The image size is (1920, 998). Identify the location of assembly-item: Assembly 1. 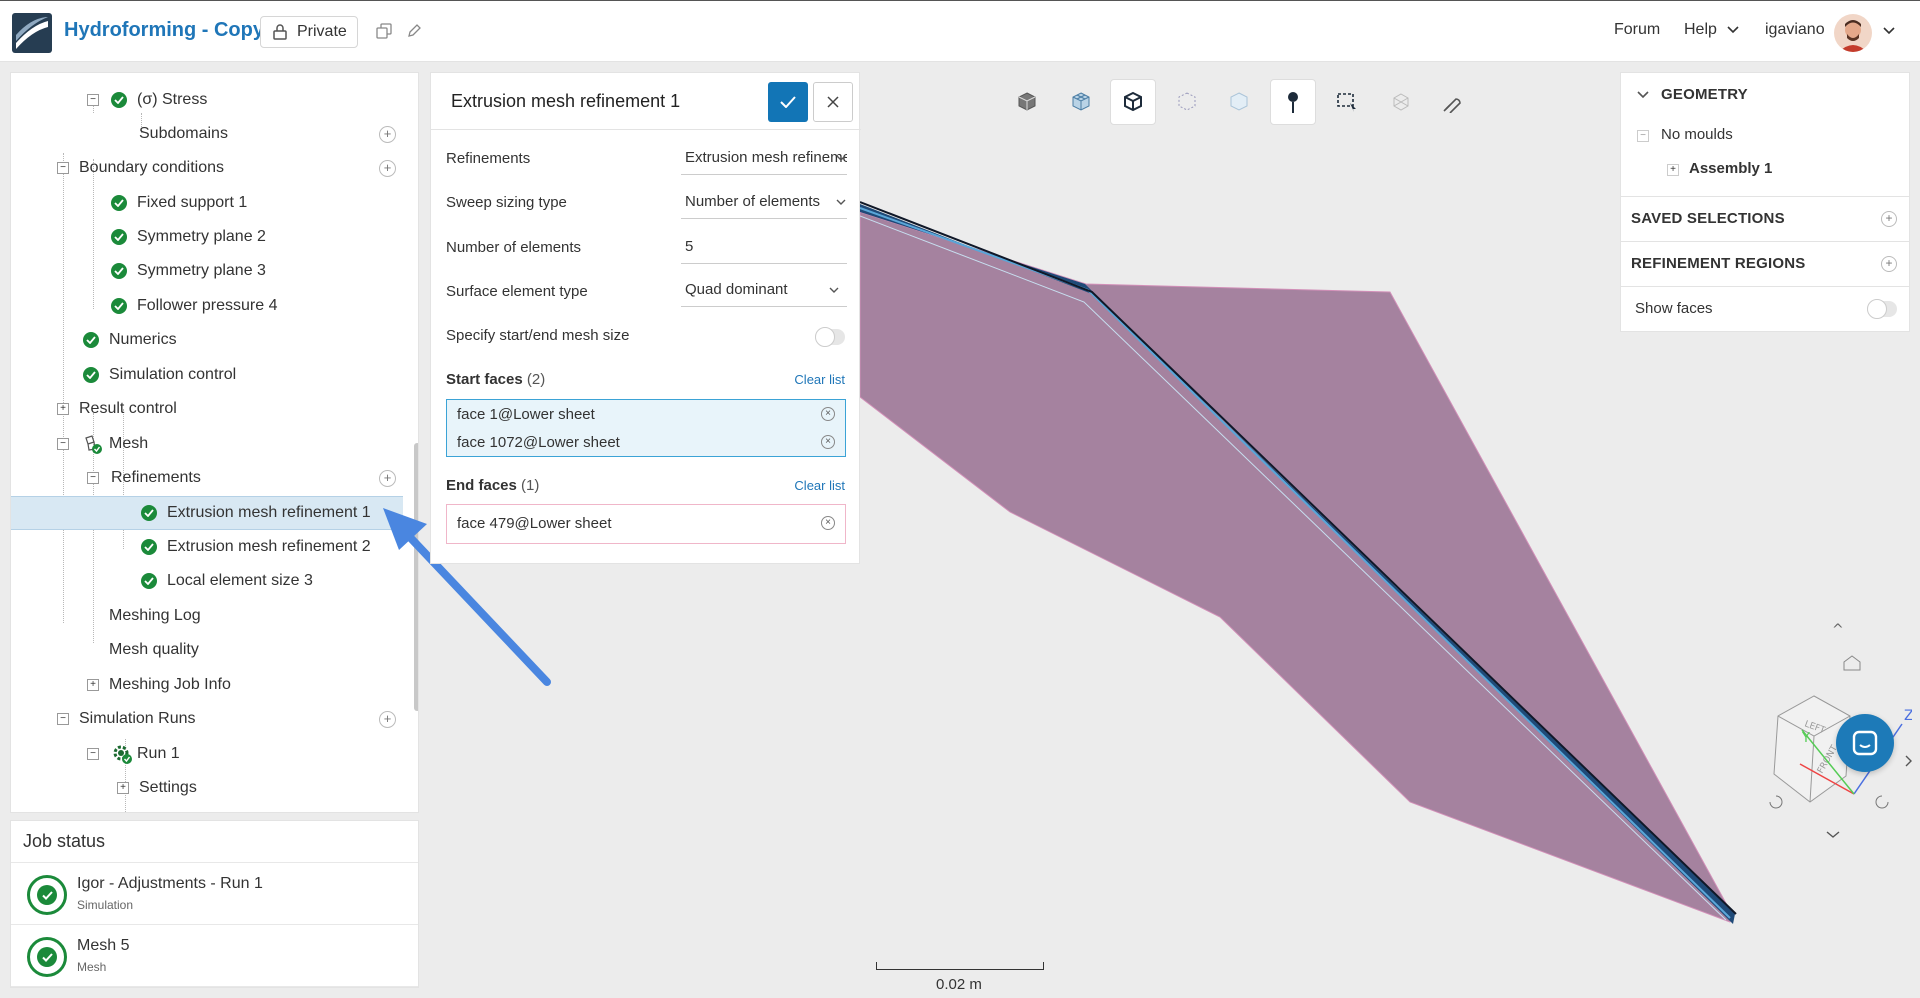
(1730, 168).